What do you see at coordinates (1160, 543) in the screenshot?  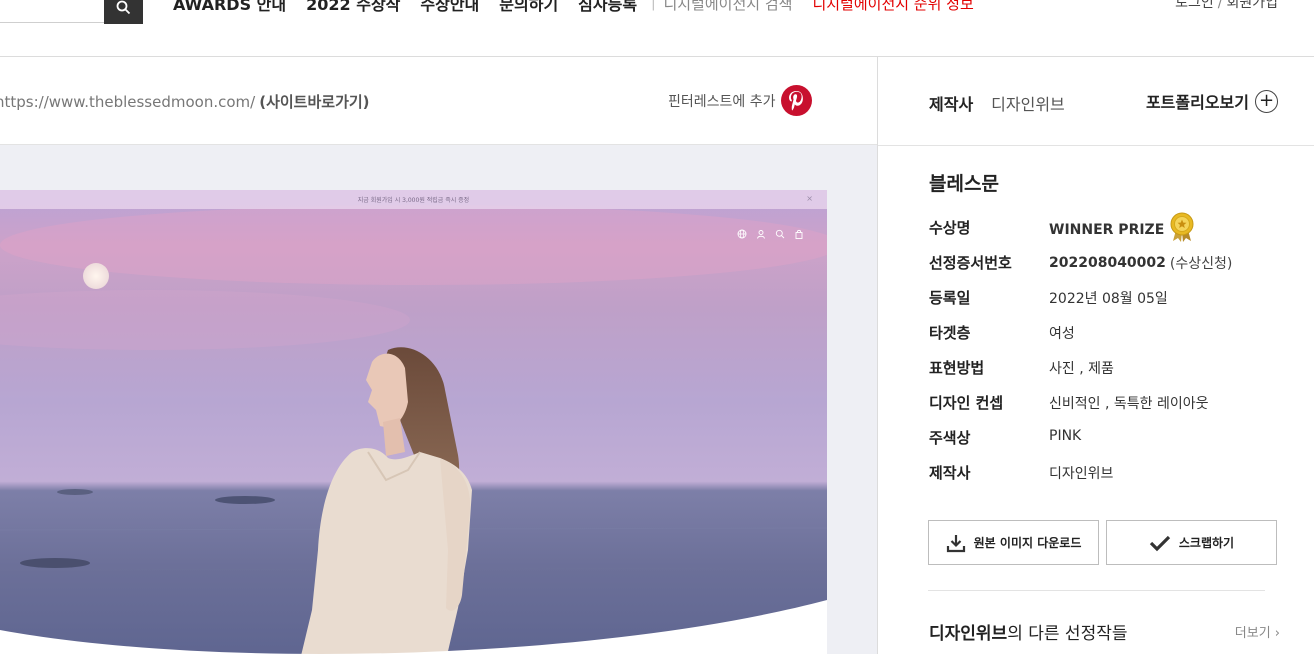 I see `check-icon` at bounding box center [1160, 543].